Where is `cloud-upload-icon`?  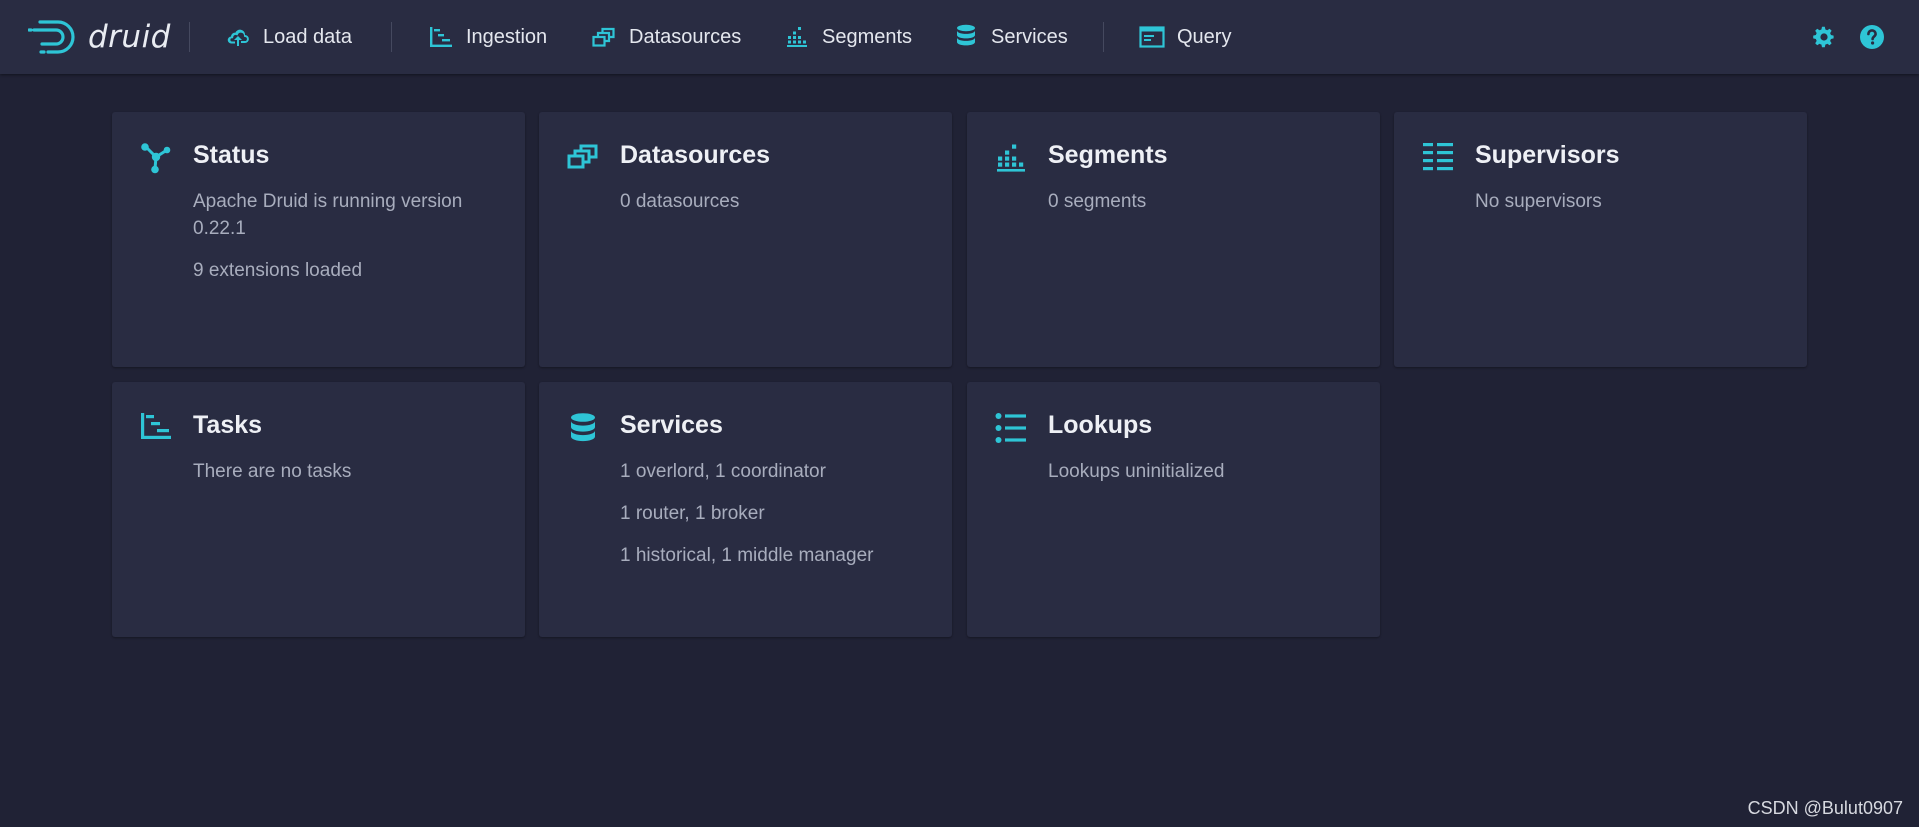 cloud-upload-icon is located at coordinates (238, 37).